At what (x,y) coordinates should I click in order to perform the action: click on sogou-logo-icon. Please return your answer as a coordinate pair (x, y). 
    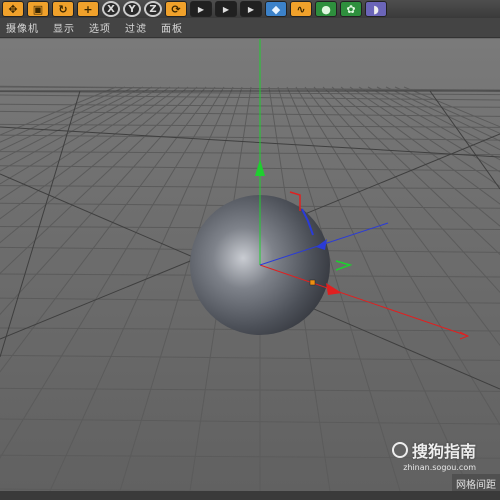
    Looking at the image, I should click on (399, 450).